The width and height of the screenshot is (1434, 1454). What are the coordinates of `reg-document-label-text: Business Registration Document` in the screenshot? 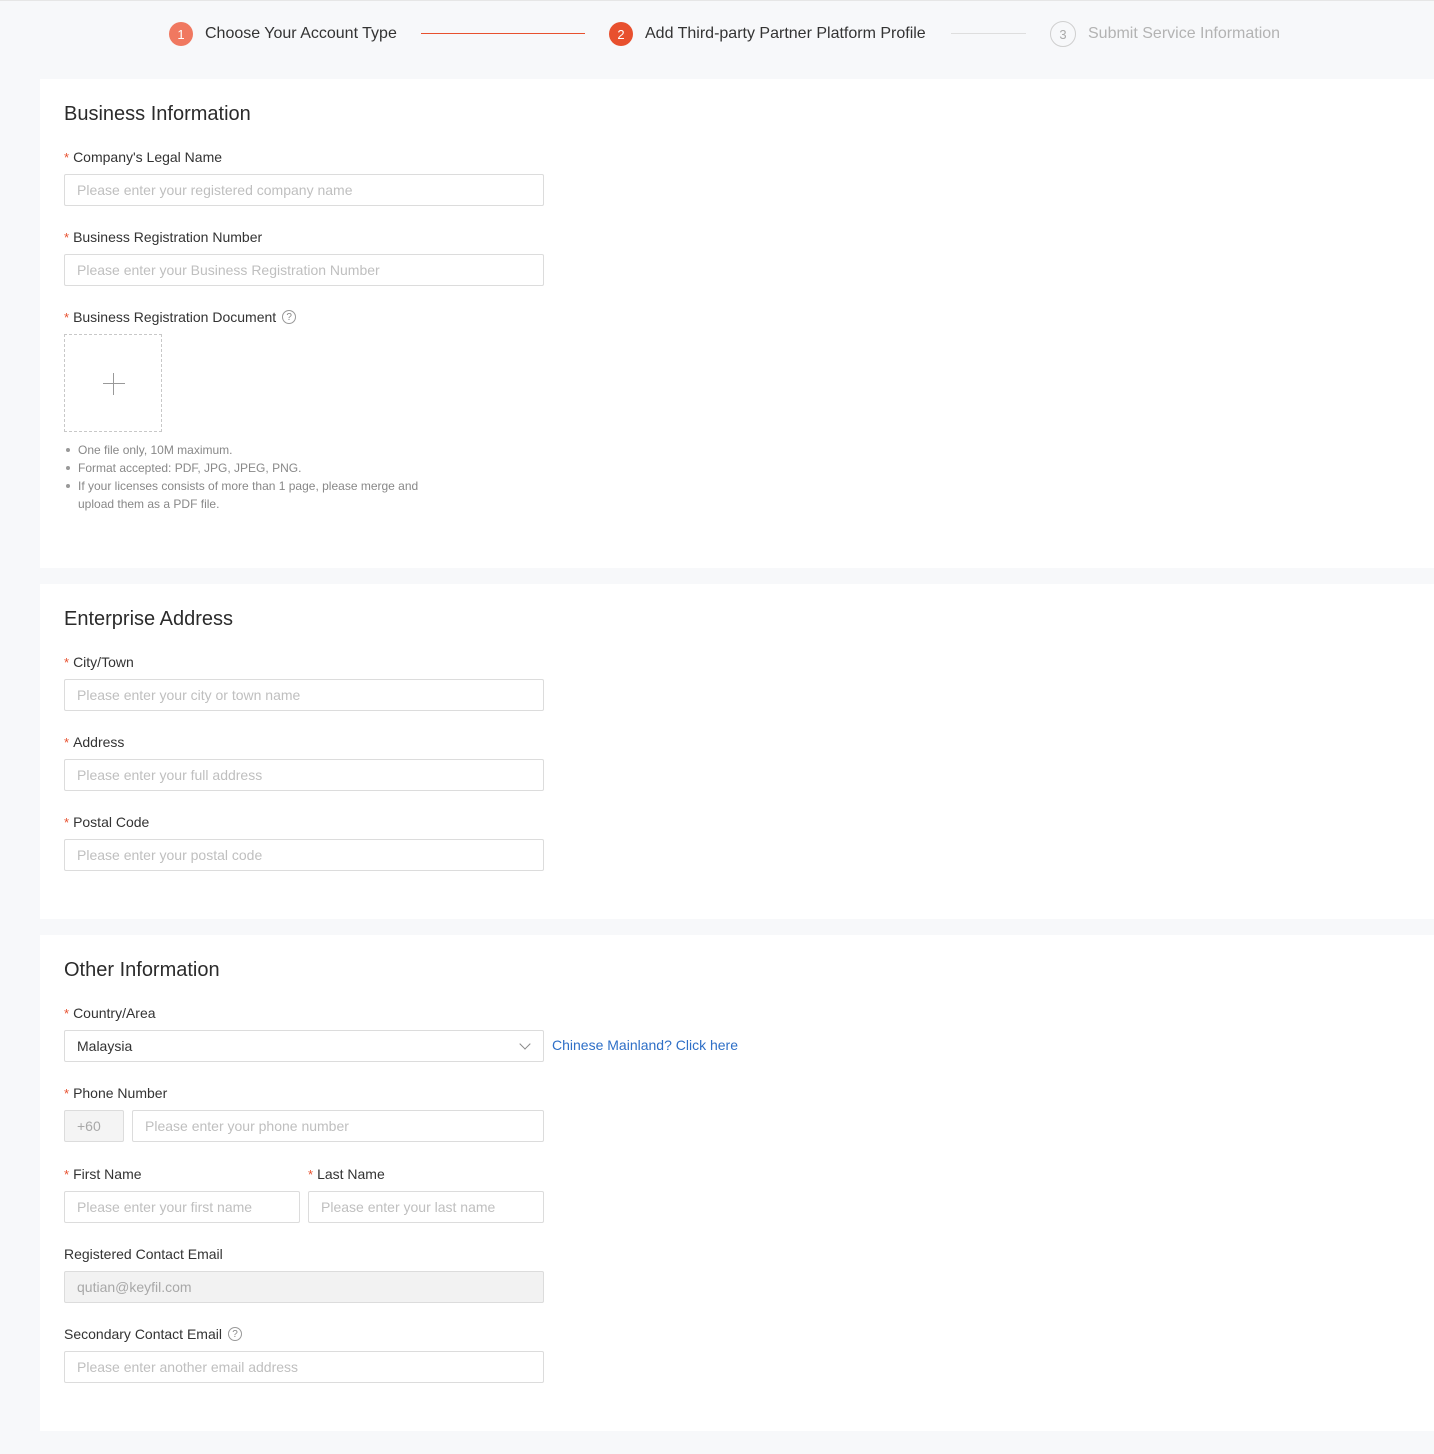 It's located at (175, 317).